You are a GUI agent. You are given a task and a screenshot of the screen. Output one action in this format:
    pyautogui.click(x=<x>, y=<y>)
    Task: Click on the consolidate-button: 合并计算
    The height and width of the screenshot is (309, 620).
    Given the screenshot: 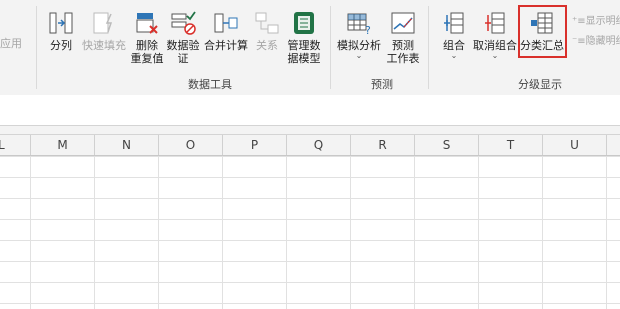 What is the action you would take?
    pyautogui.click(x=226, y=31)
    